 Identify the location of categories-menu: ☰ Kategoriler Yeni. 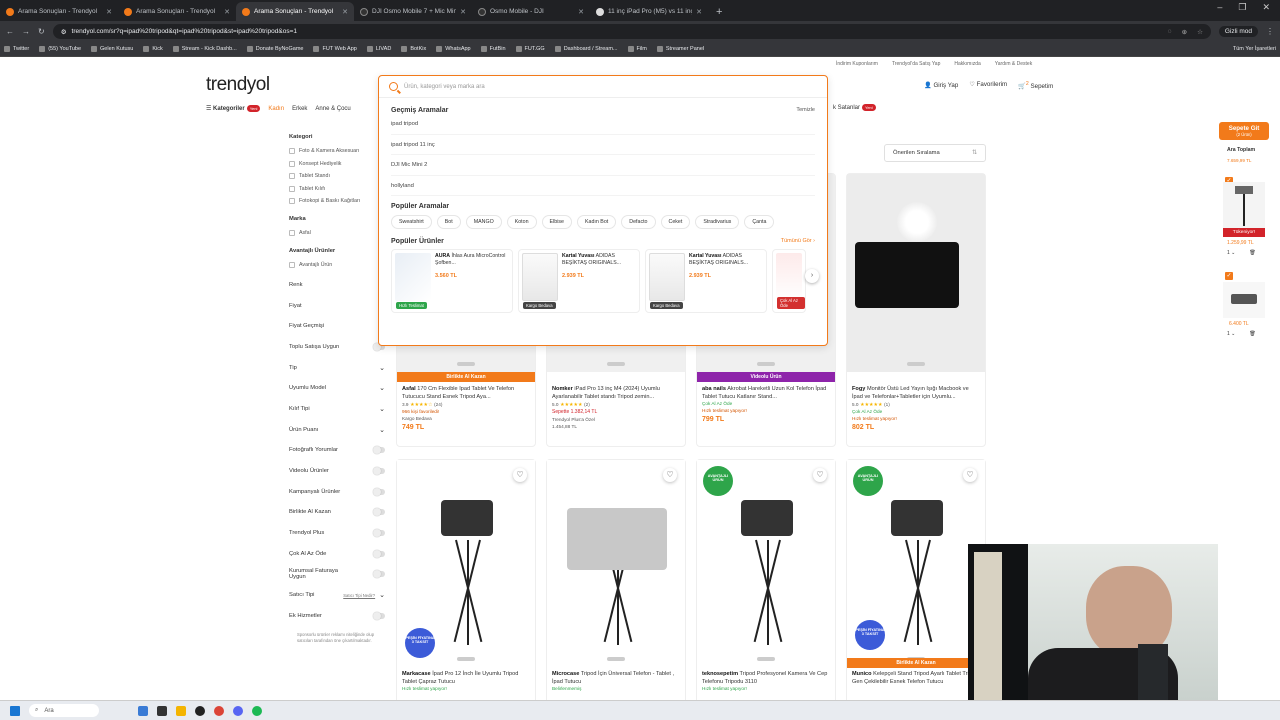
(233, 108).